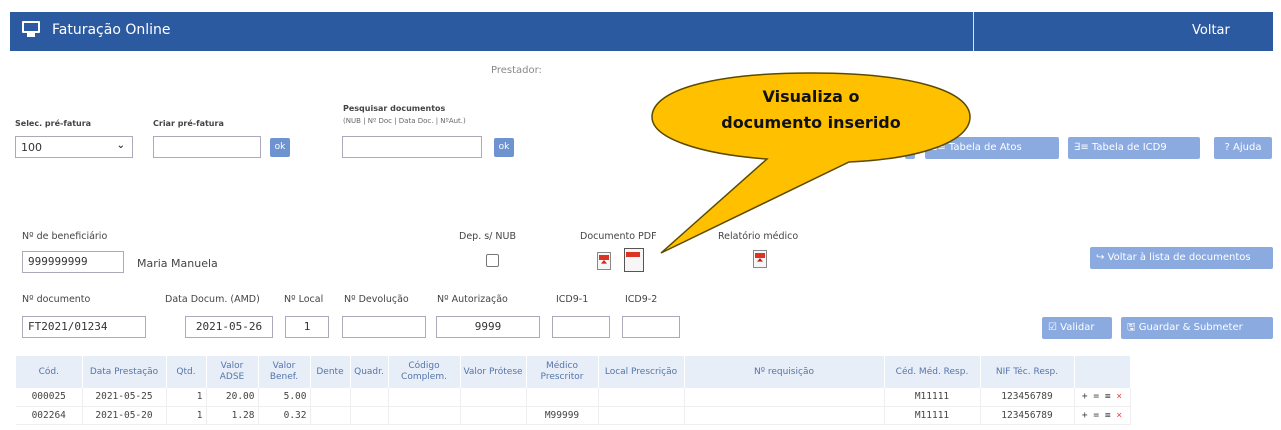 This screenshot has width=1281, height=430. I want to click on col-cod: Cód., so click(49, 372).